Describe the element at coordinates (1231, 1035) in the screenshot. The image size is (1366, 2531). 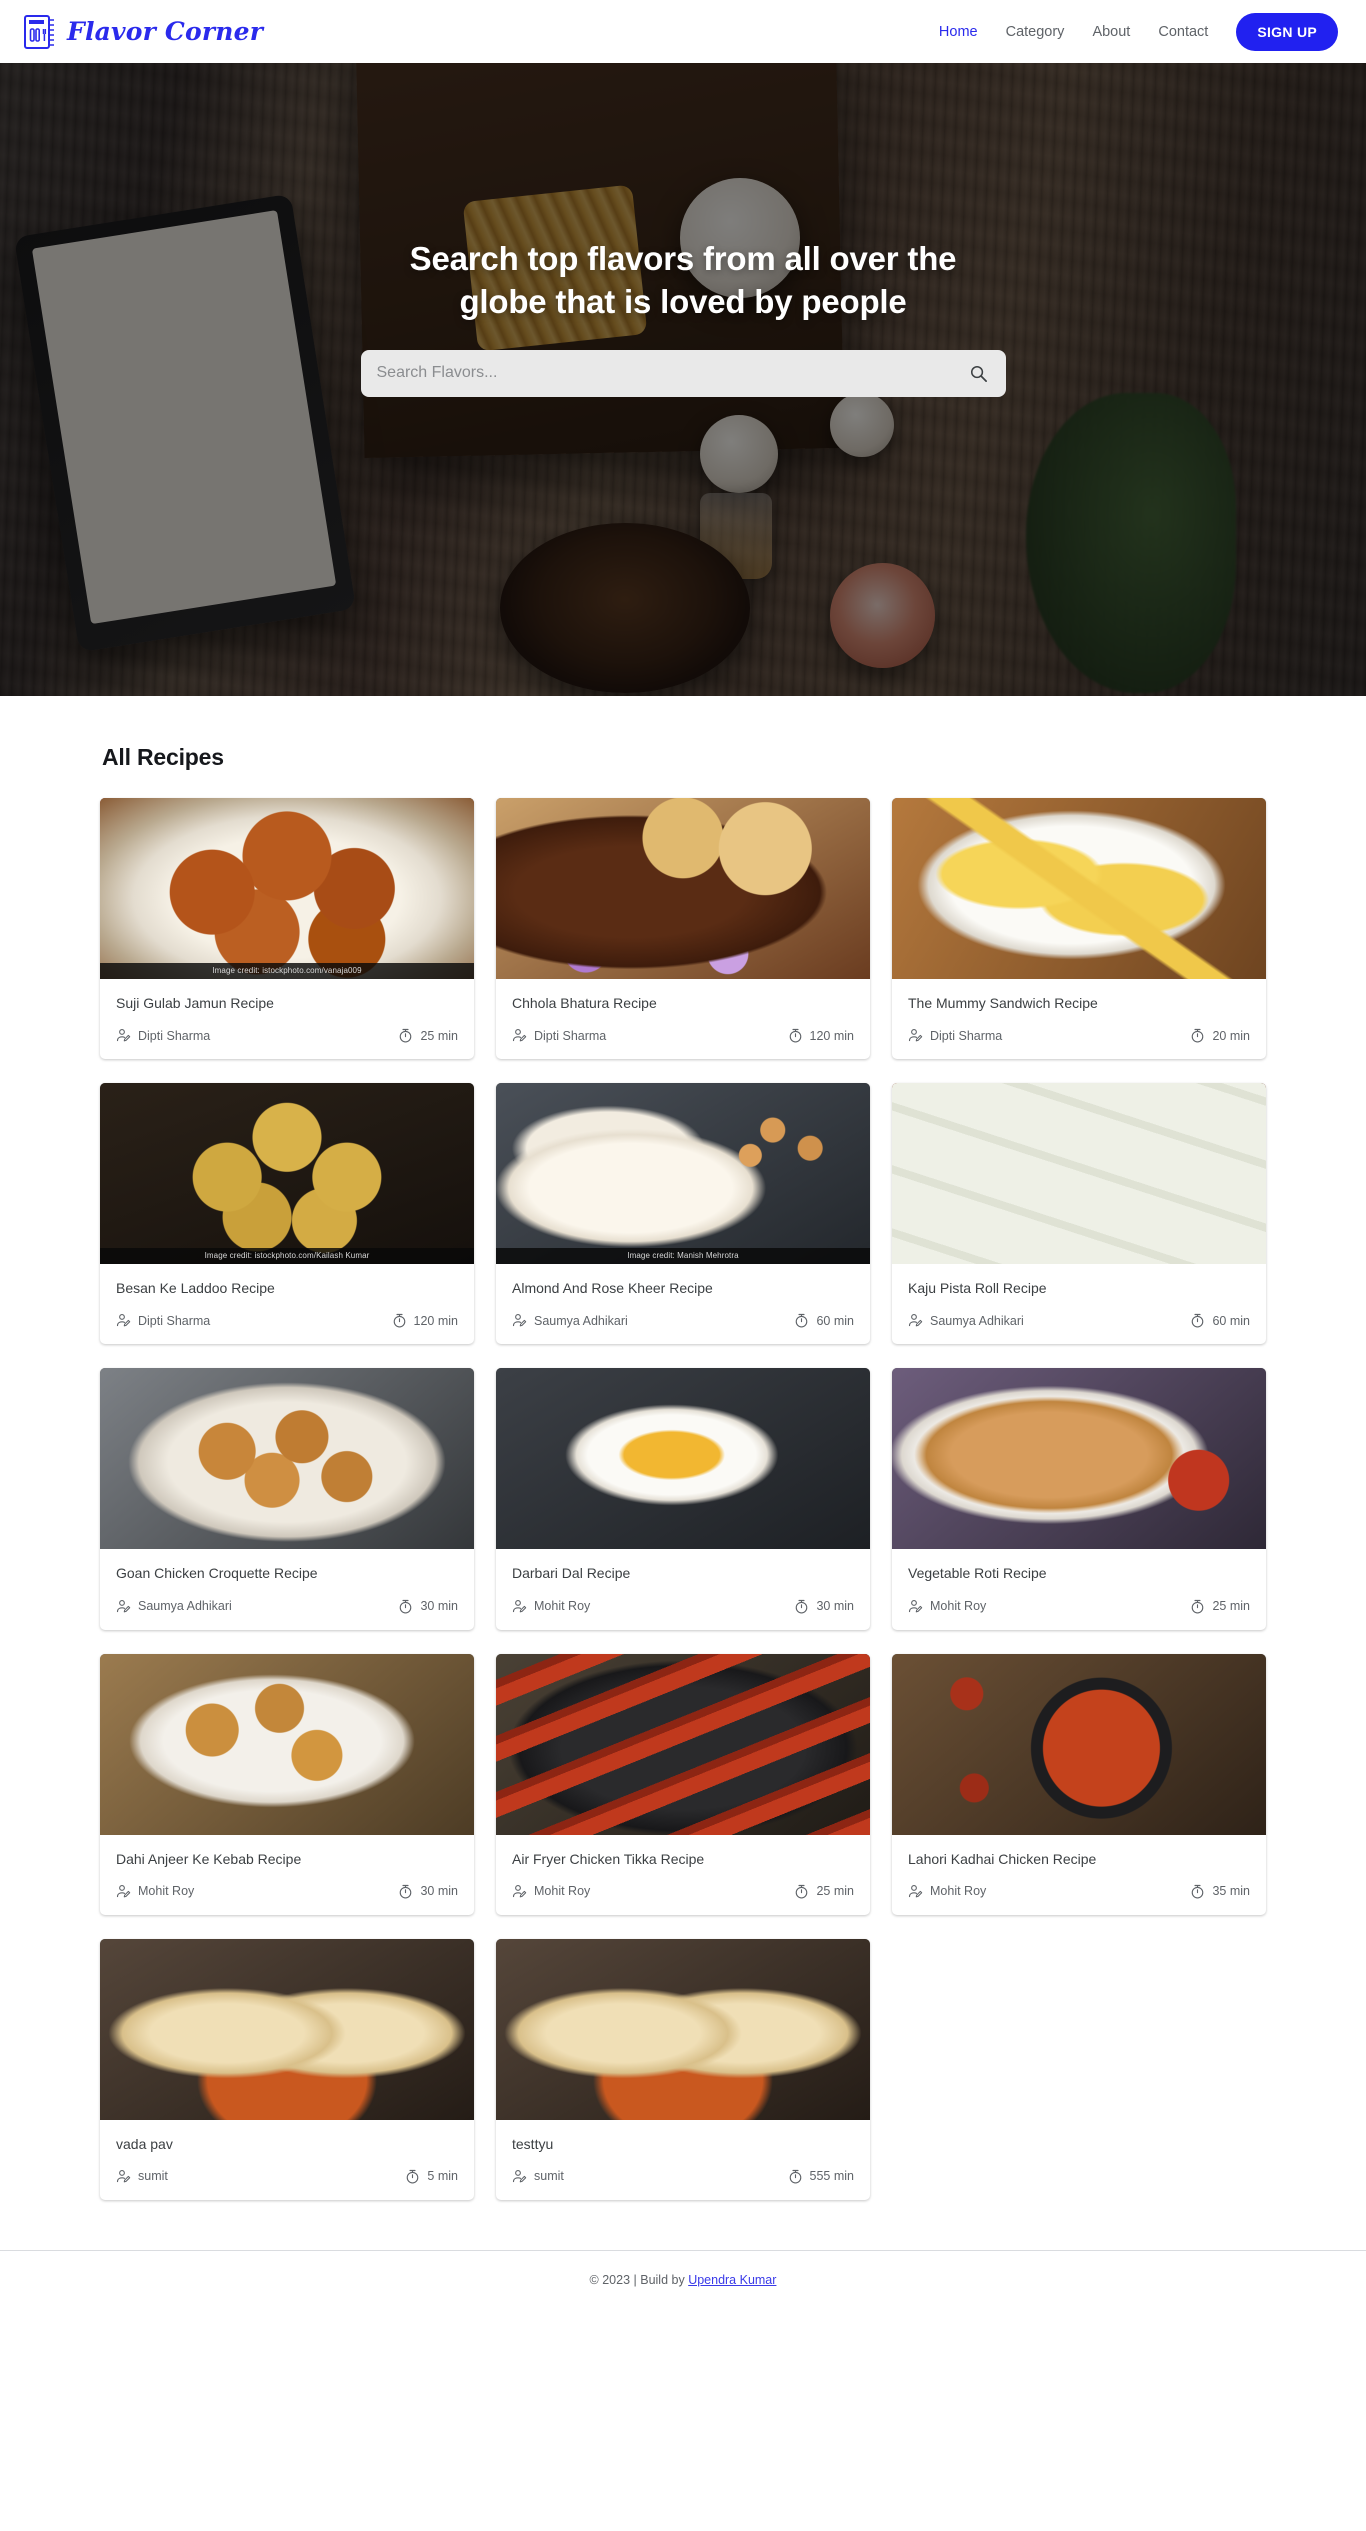
I see `recipe-time-value: 20 min` at that location.